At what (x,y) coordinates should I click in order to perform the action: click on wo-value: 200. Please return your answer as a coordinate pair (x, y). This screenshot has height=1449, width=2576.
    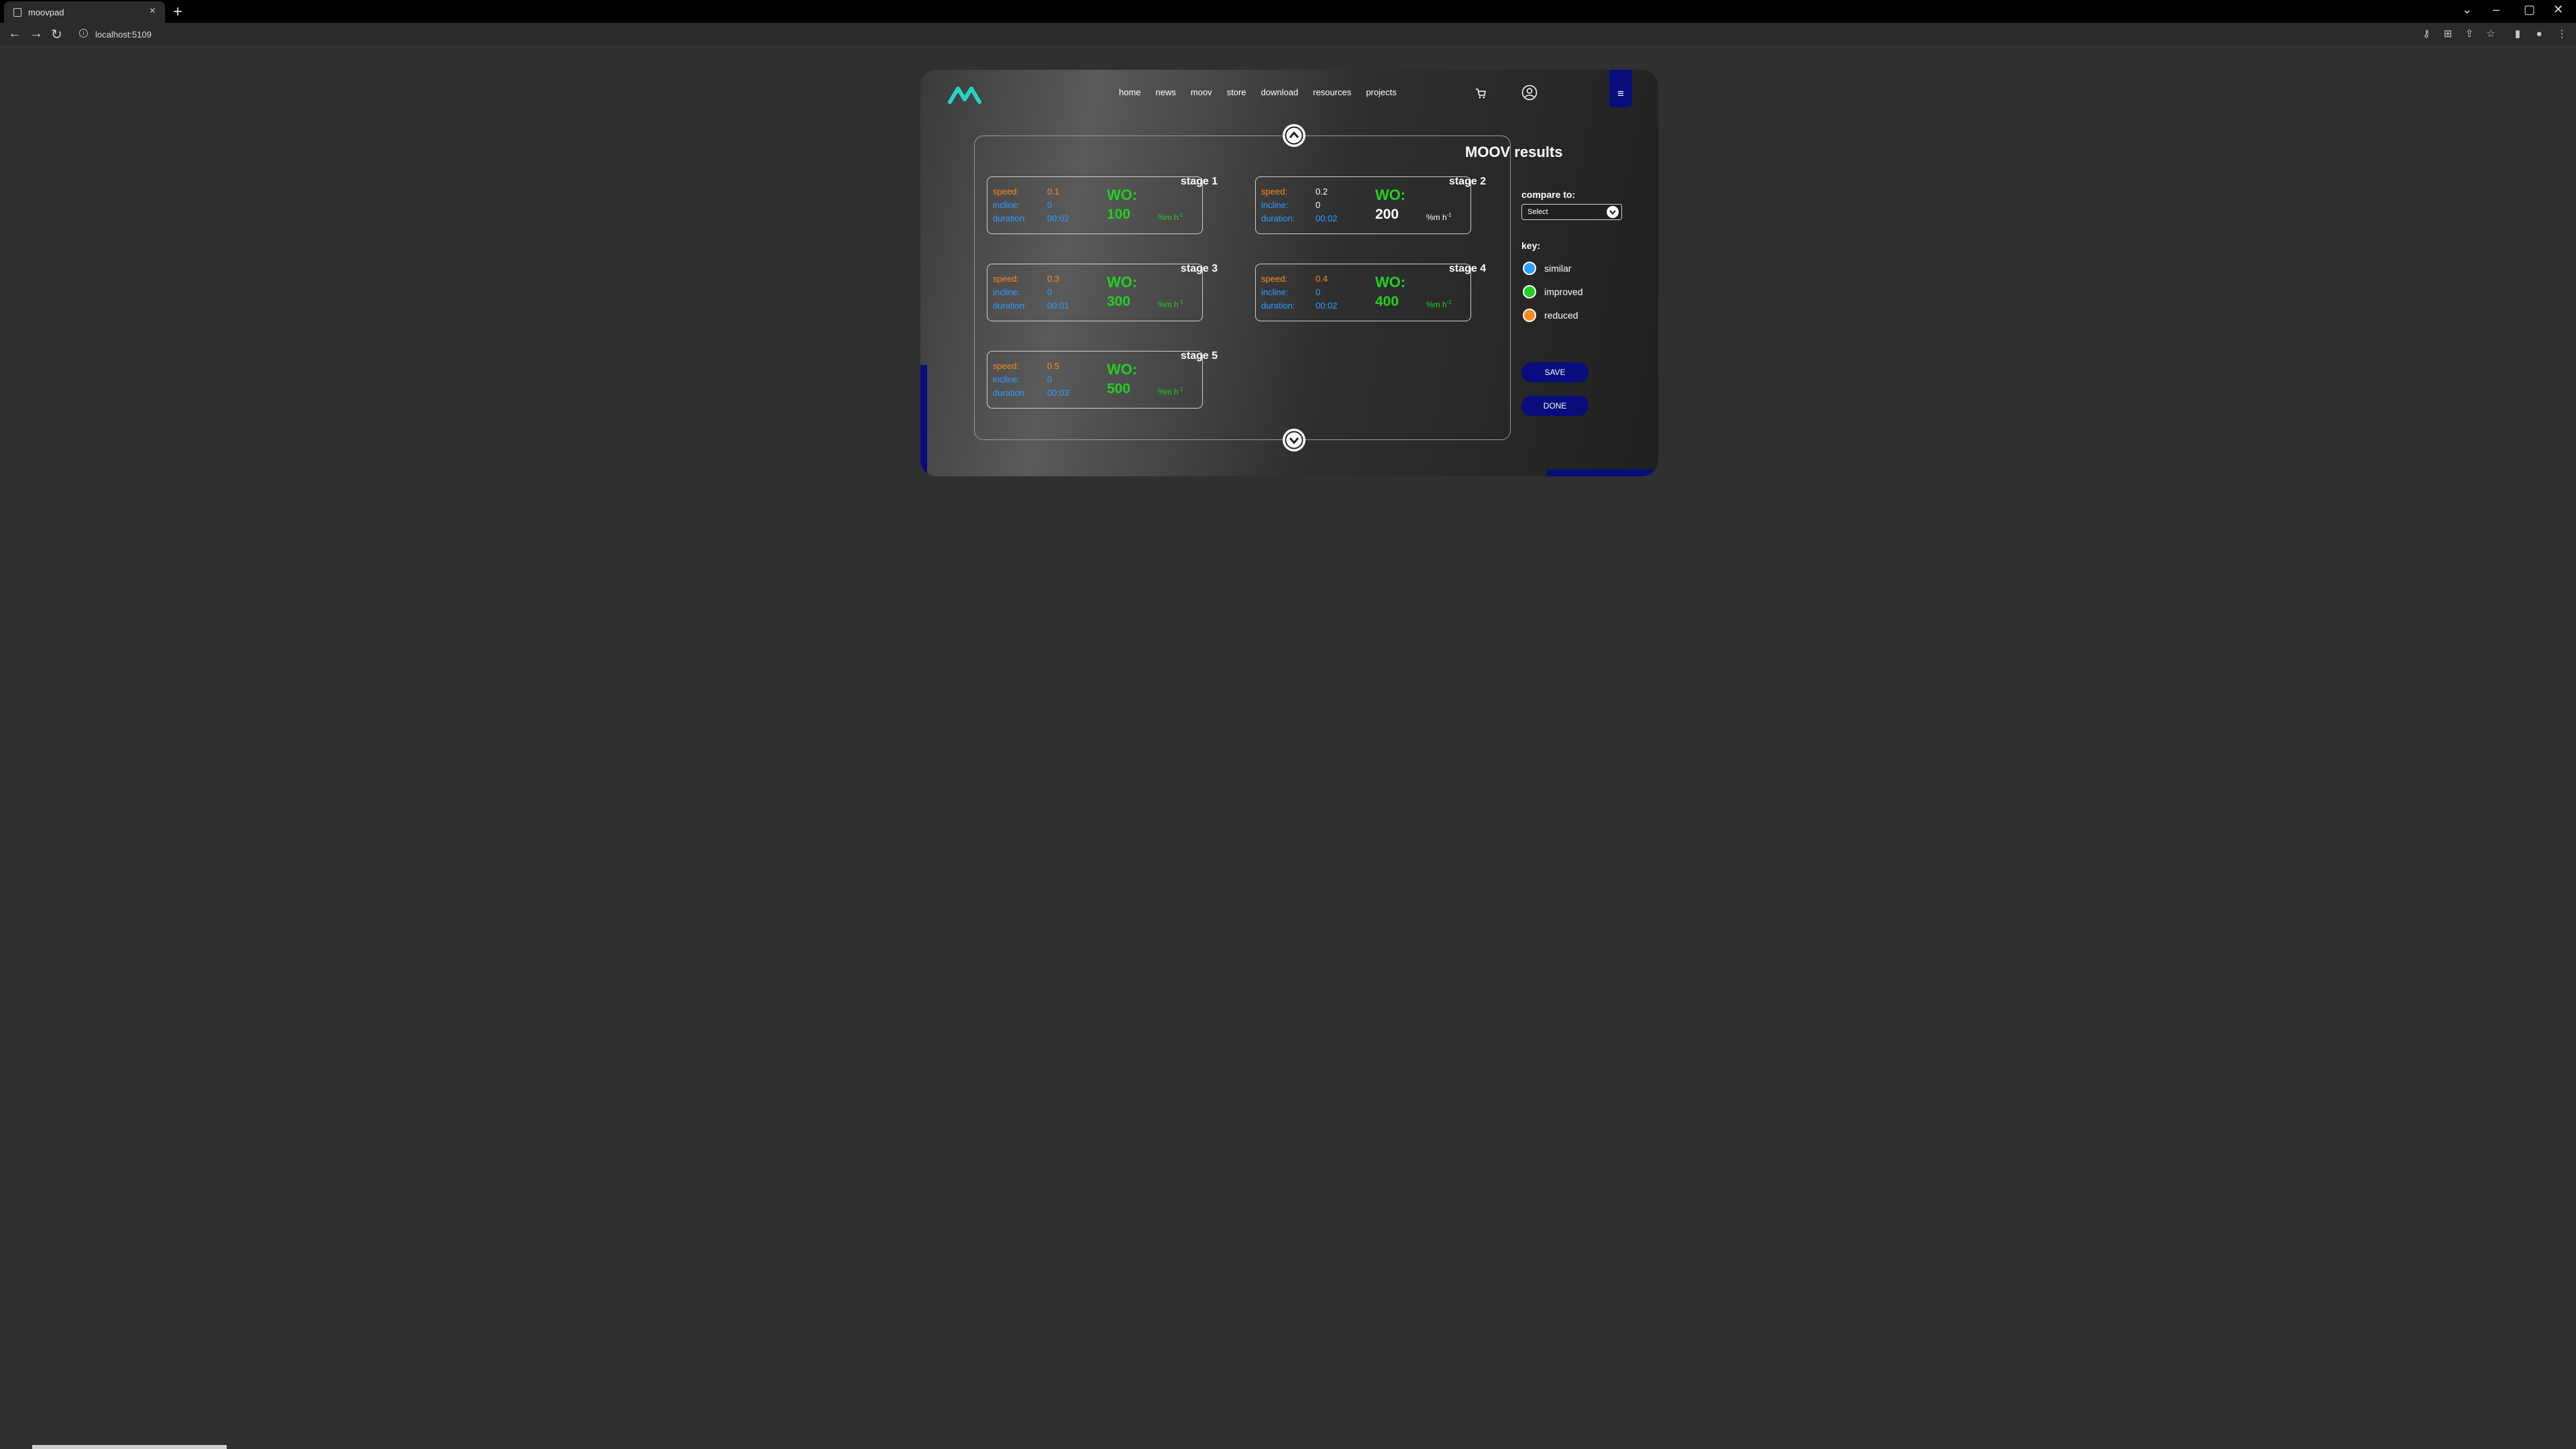
    Looking at the image, I should click on (1387, 214).